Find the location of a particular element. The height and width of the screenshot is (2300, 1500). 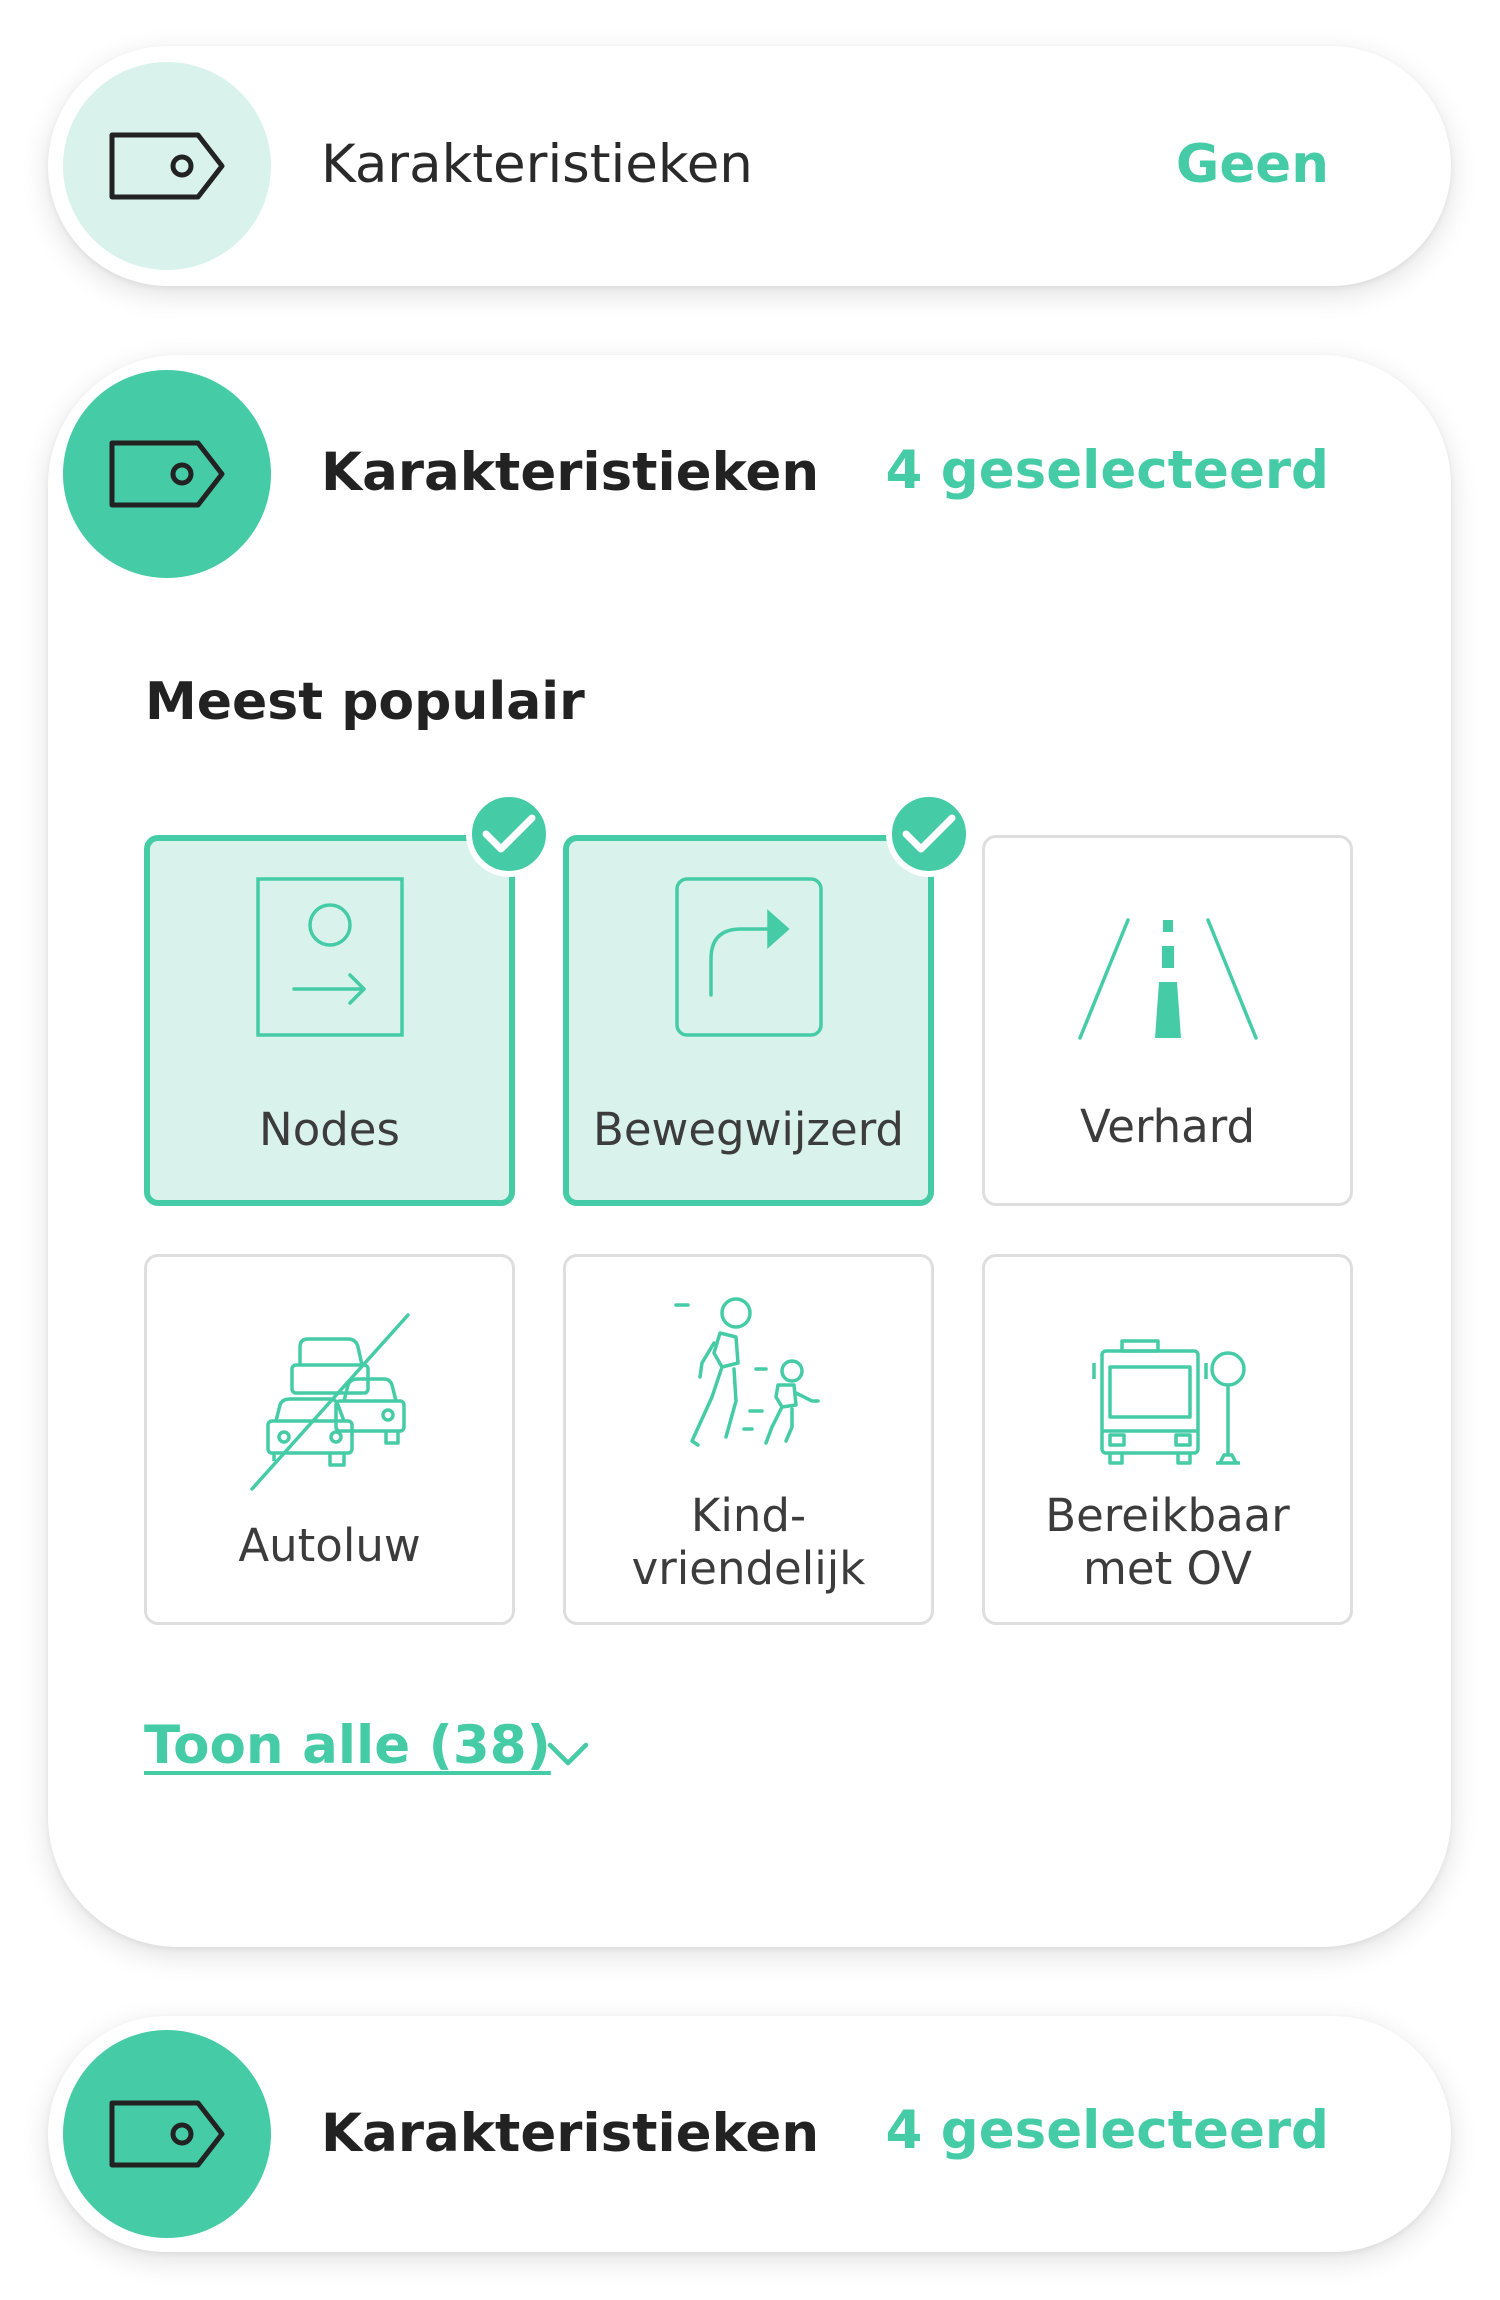

child-friendly-icon is located at coordinates (746, 1372).